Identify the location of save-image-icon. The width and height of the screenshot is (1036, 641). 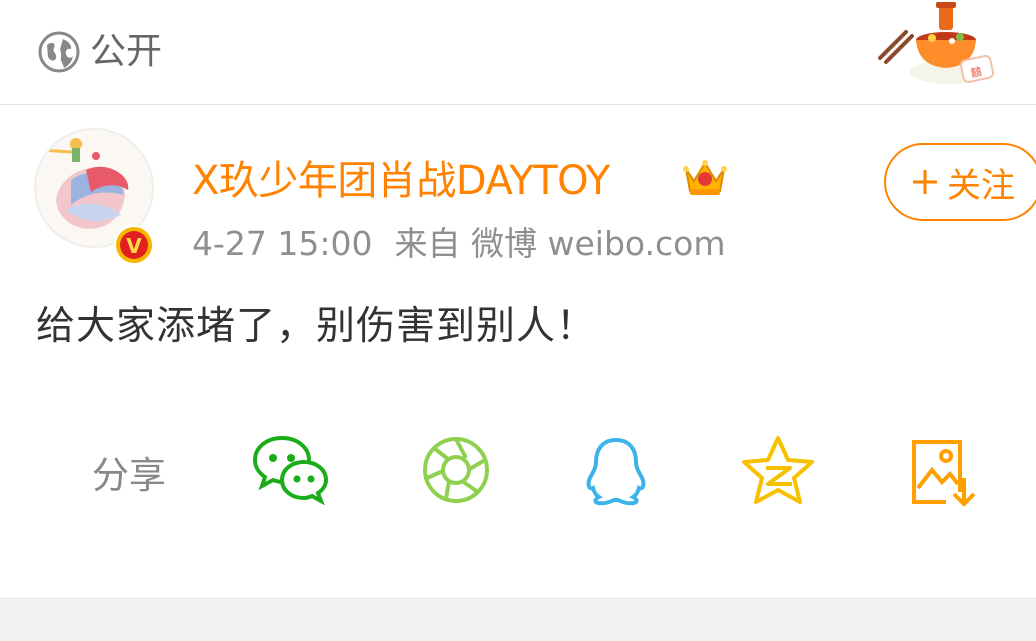
(942, 472).